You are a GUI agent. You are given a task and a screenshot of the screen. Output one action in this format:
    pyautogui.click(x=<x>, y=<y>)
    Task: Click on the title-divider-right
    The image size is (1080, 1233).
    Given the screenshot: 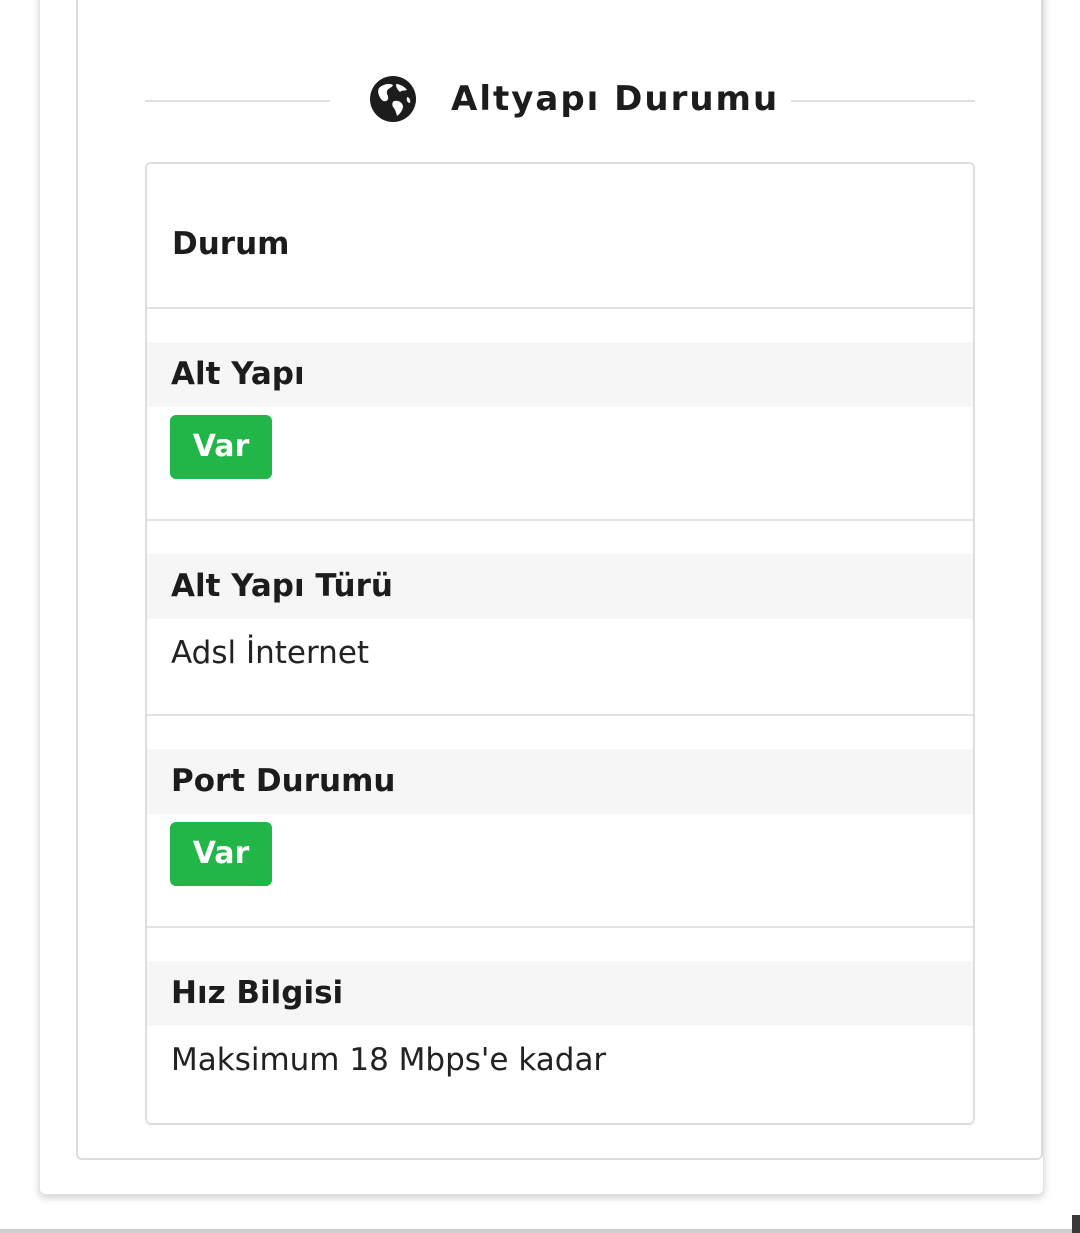 What is the action you would take?
    pyautogui.click(x=883, y=101)
    